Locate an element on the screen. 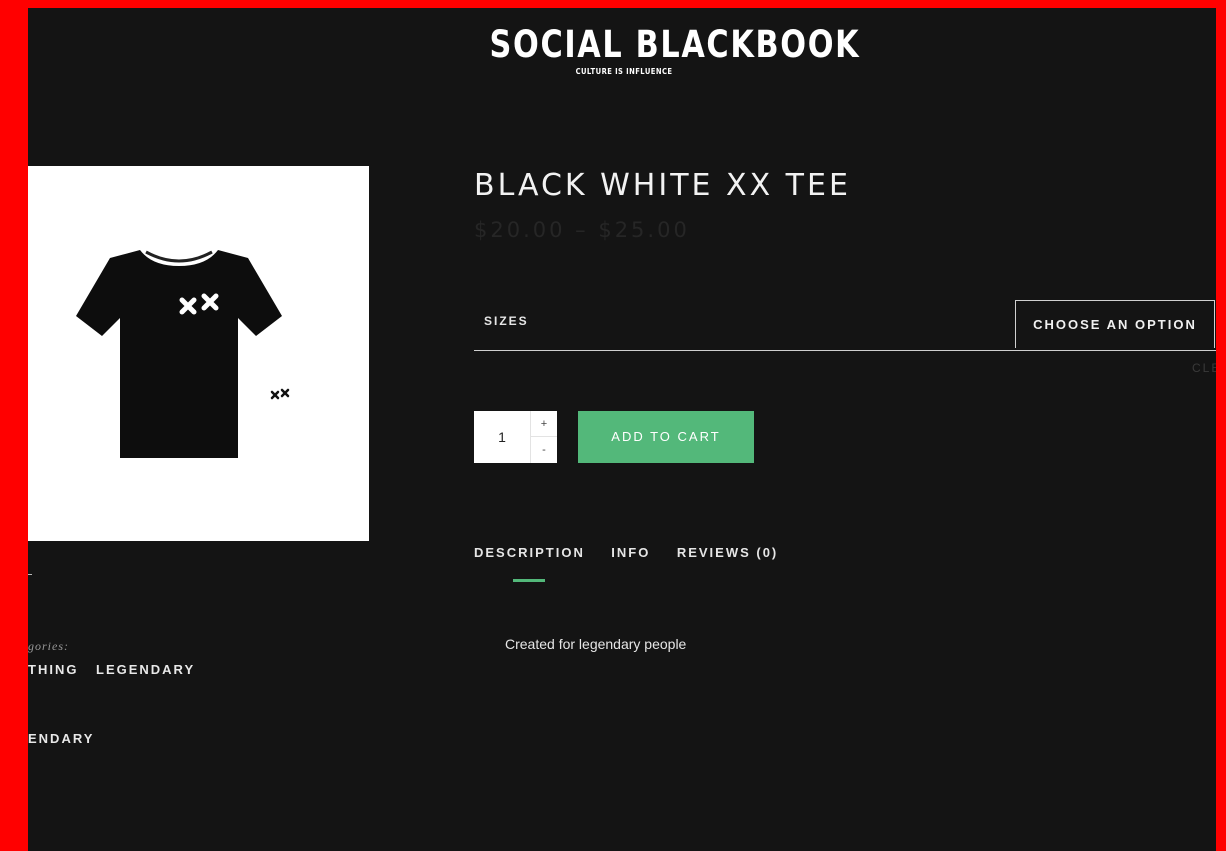 This screenshot has width=1226, height=851. product-title: BLACK WHITE XX TEE is located at coordinates (662, 185).